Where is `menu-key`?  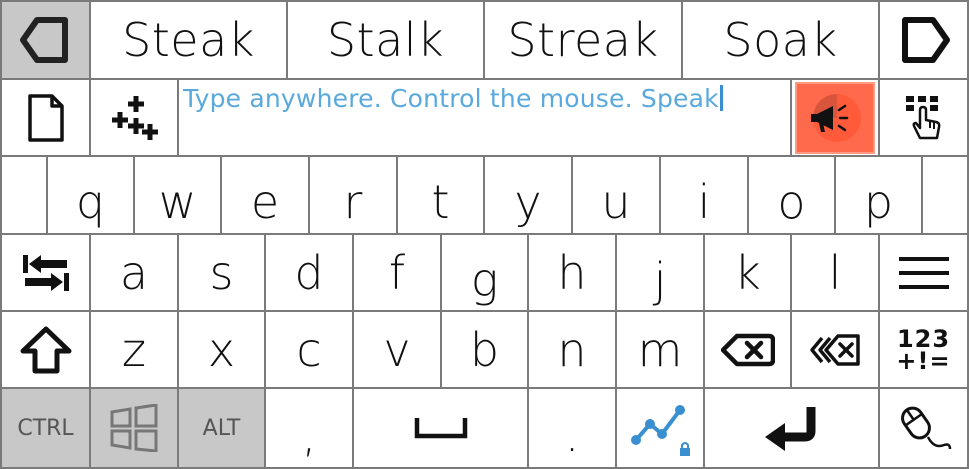 menu-key is located at coordinates (923, 272).